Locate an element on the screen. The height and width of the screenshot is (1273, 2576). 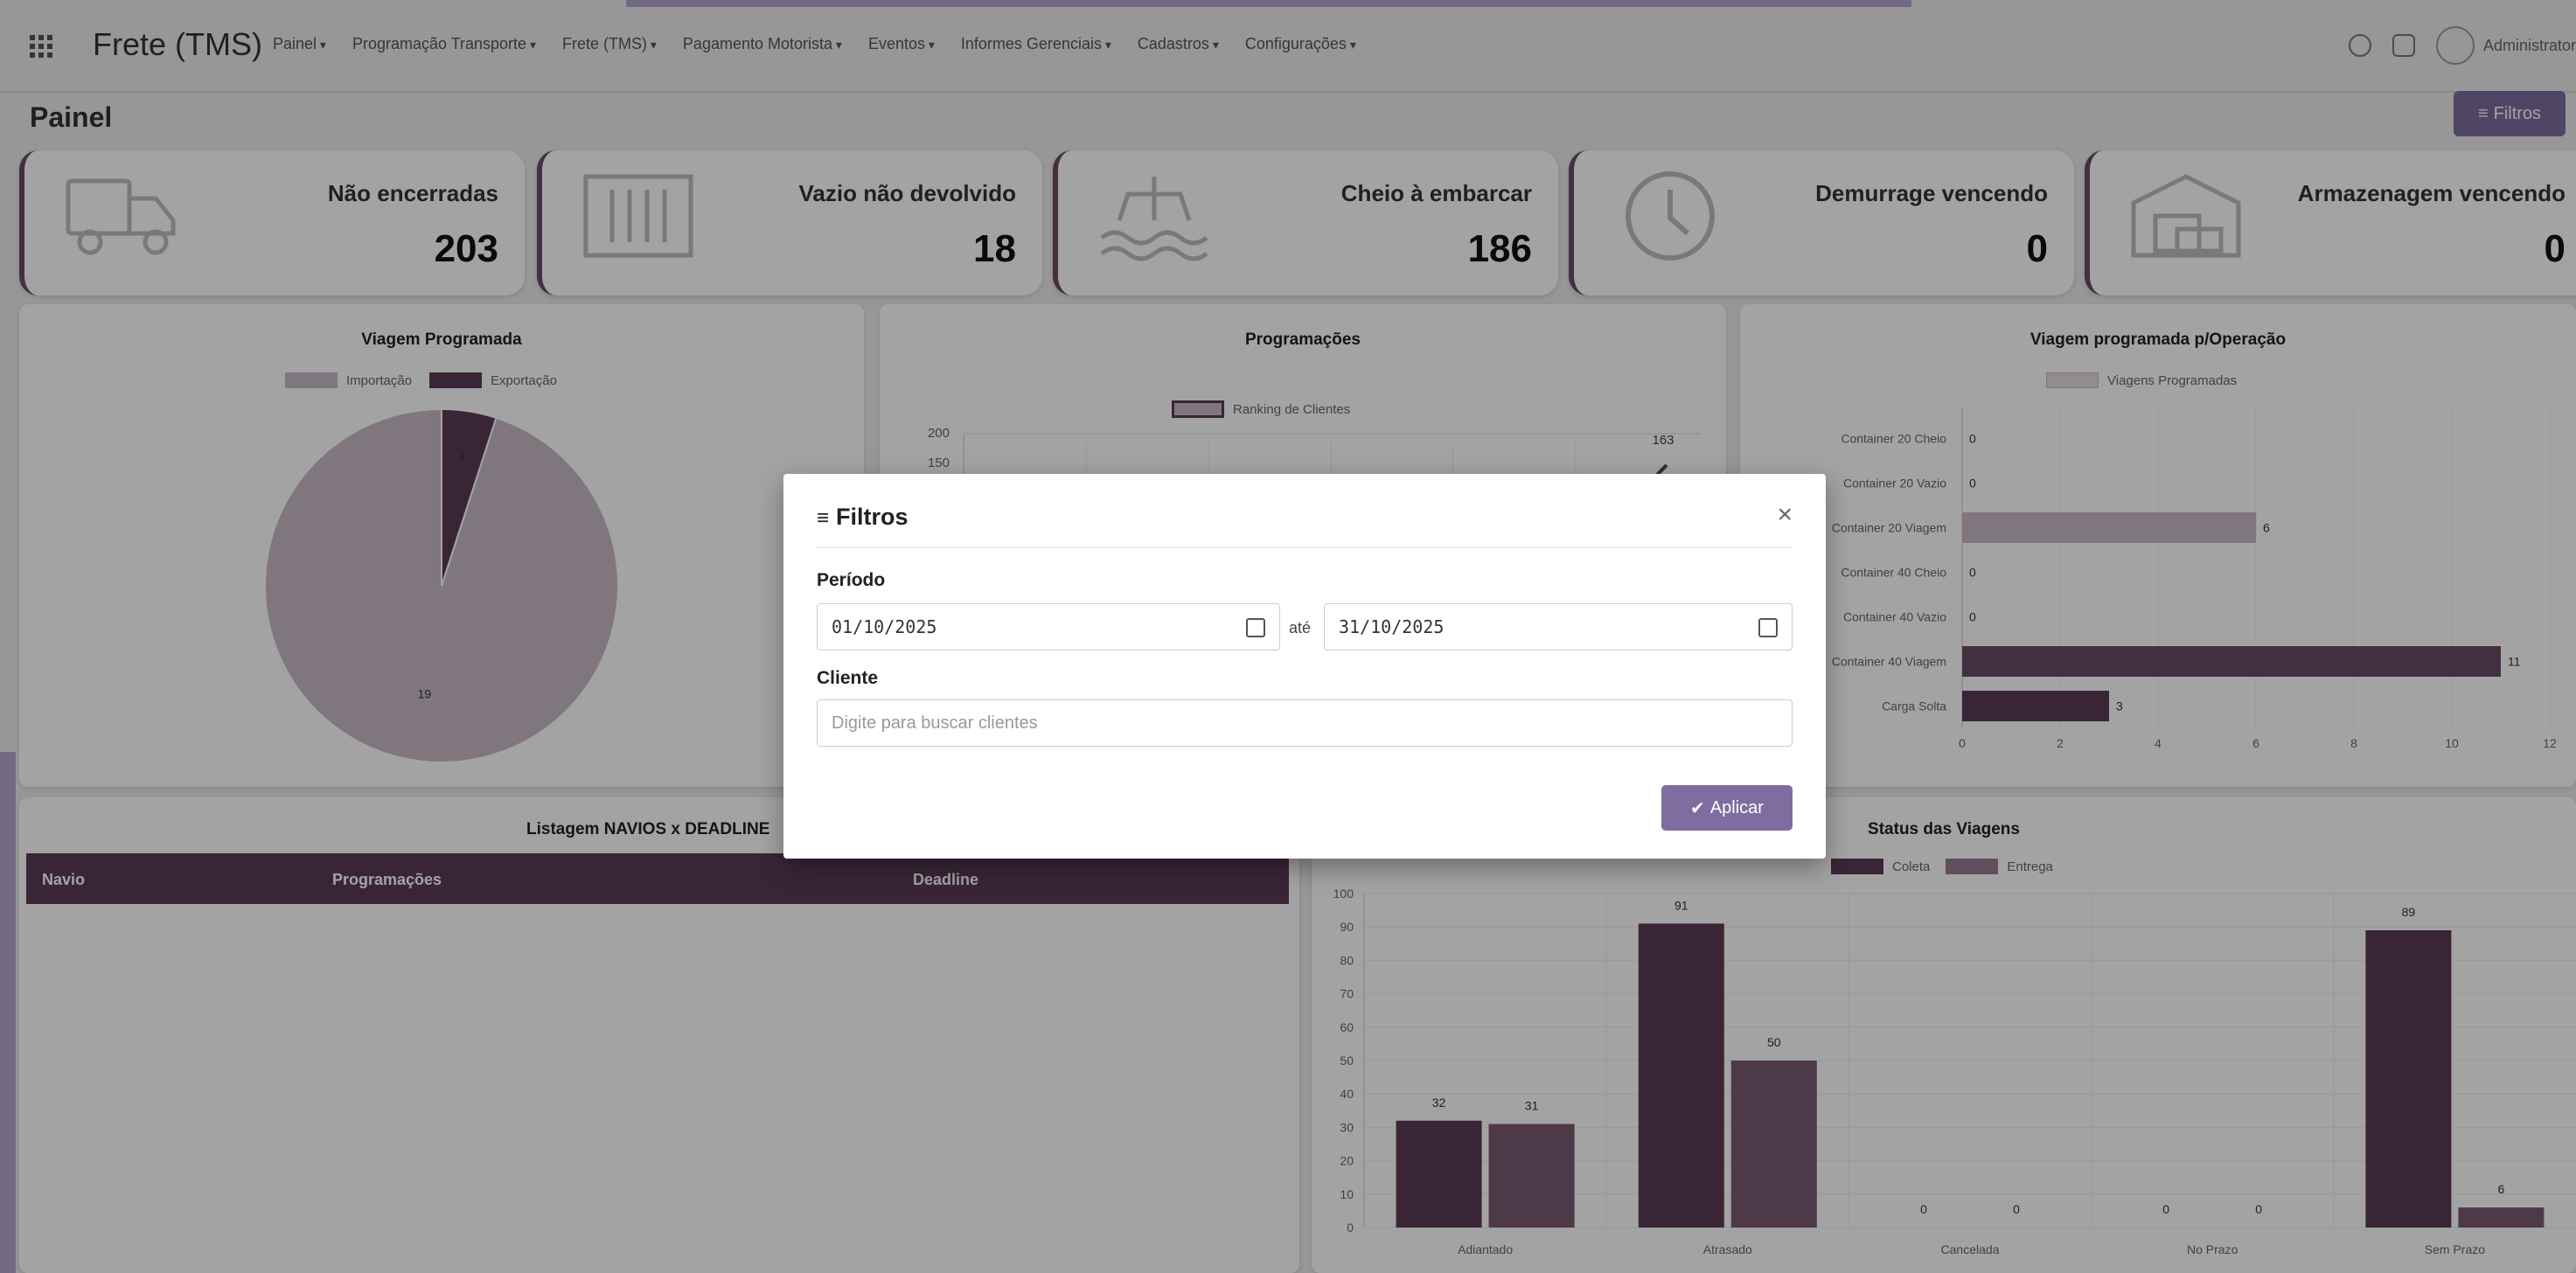
period-label: Período is located at coordinates (851, 580).